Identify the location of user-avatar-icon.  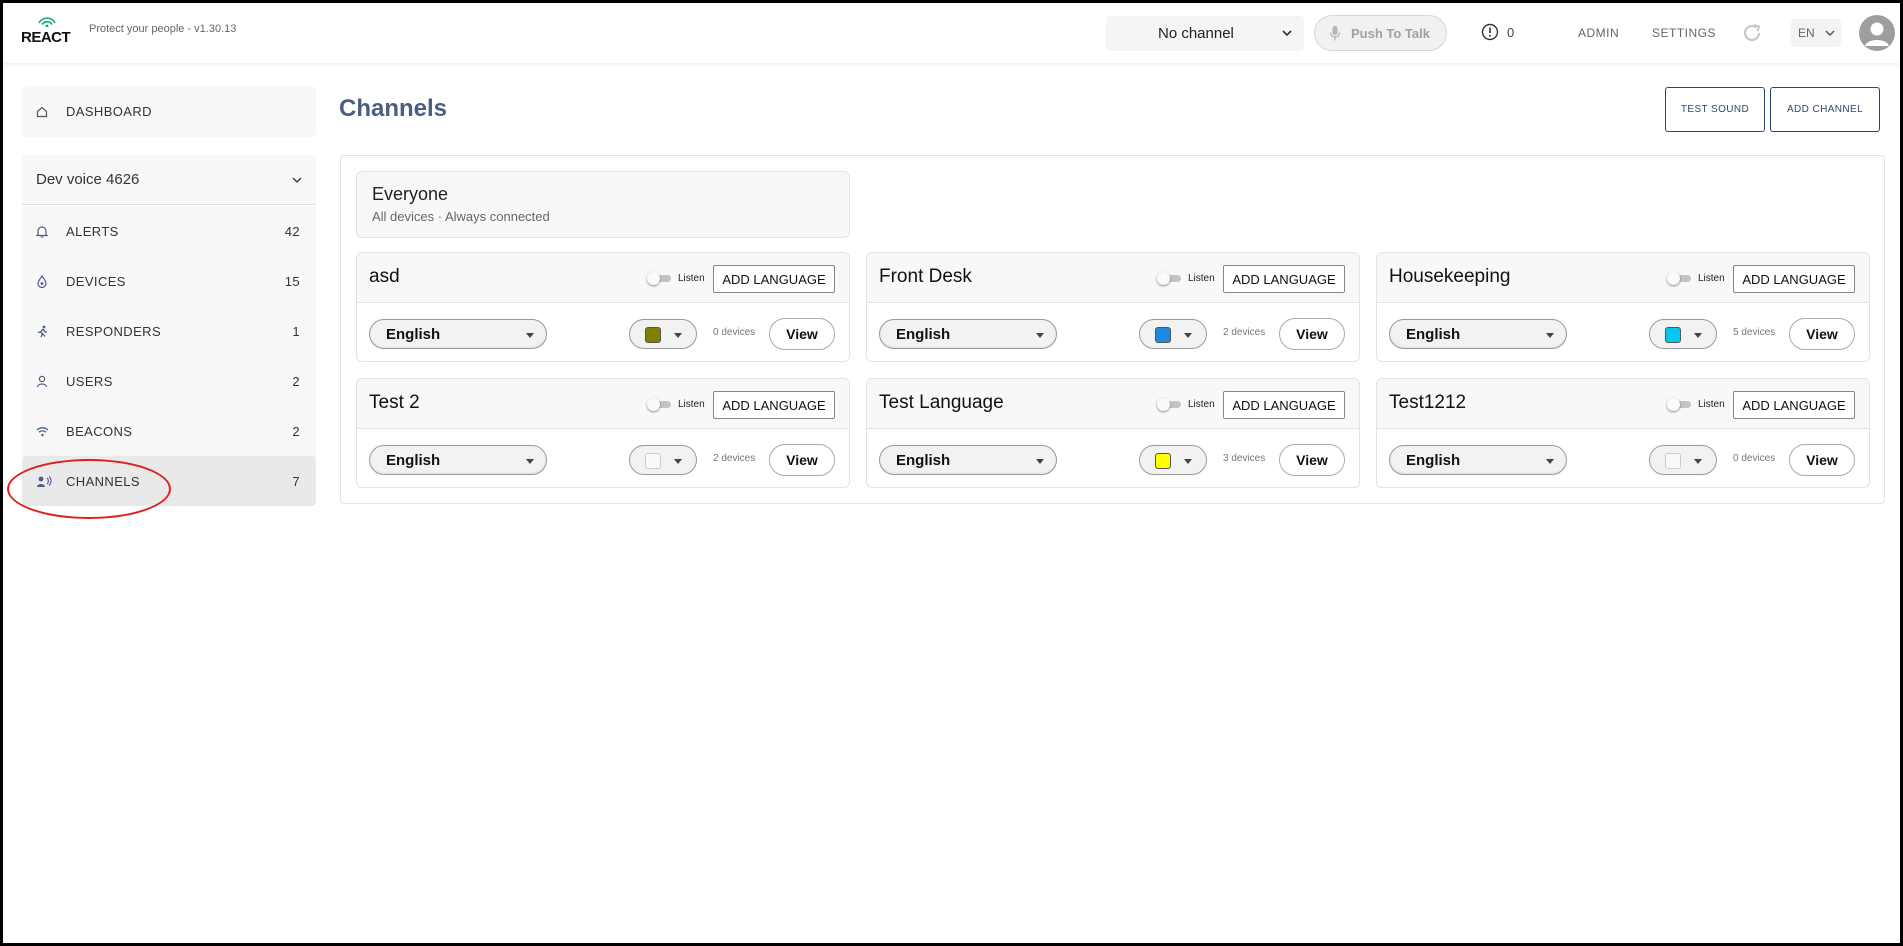
(1877, 34).